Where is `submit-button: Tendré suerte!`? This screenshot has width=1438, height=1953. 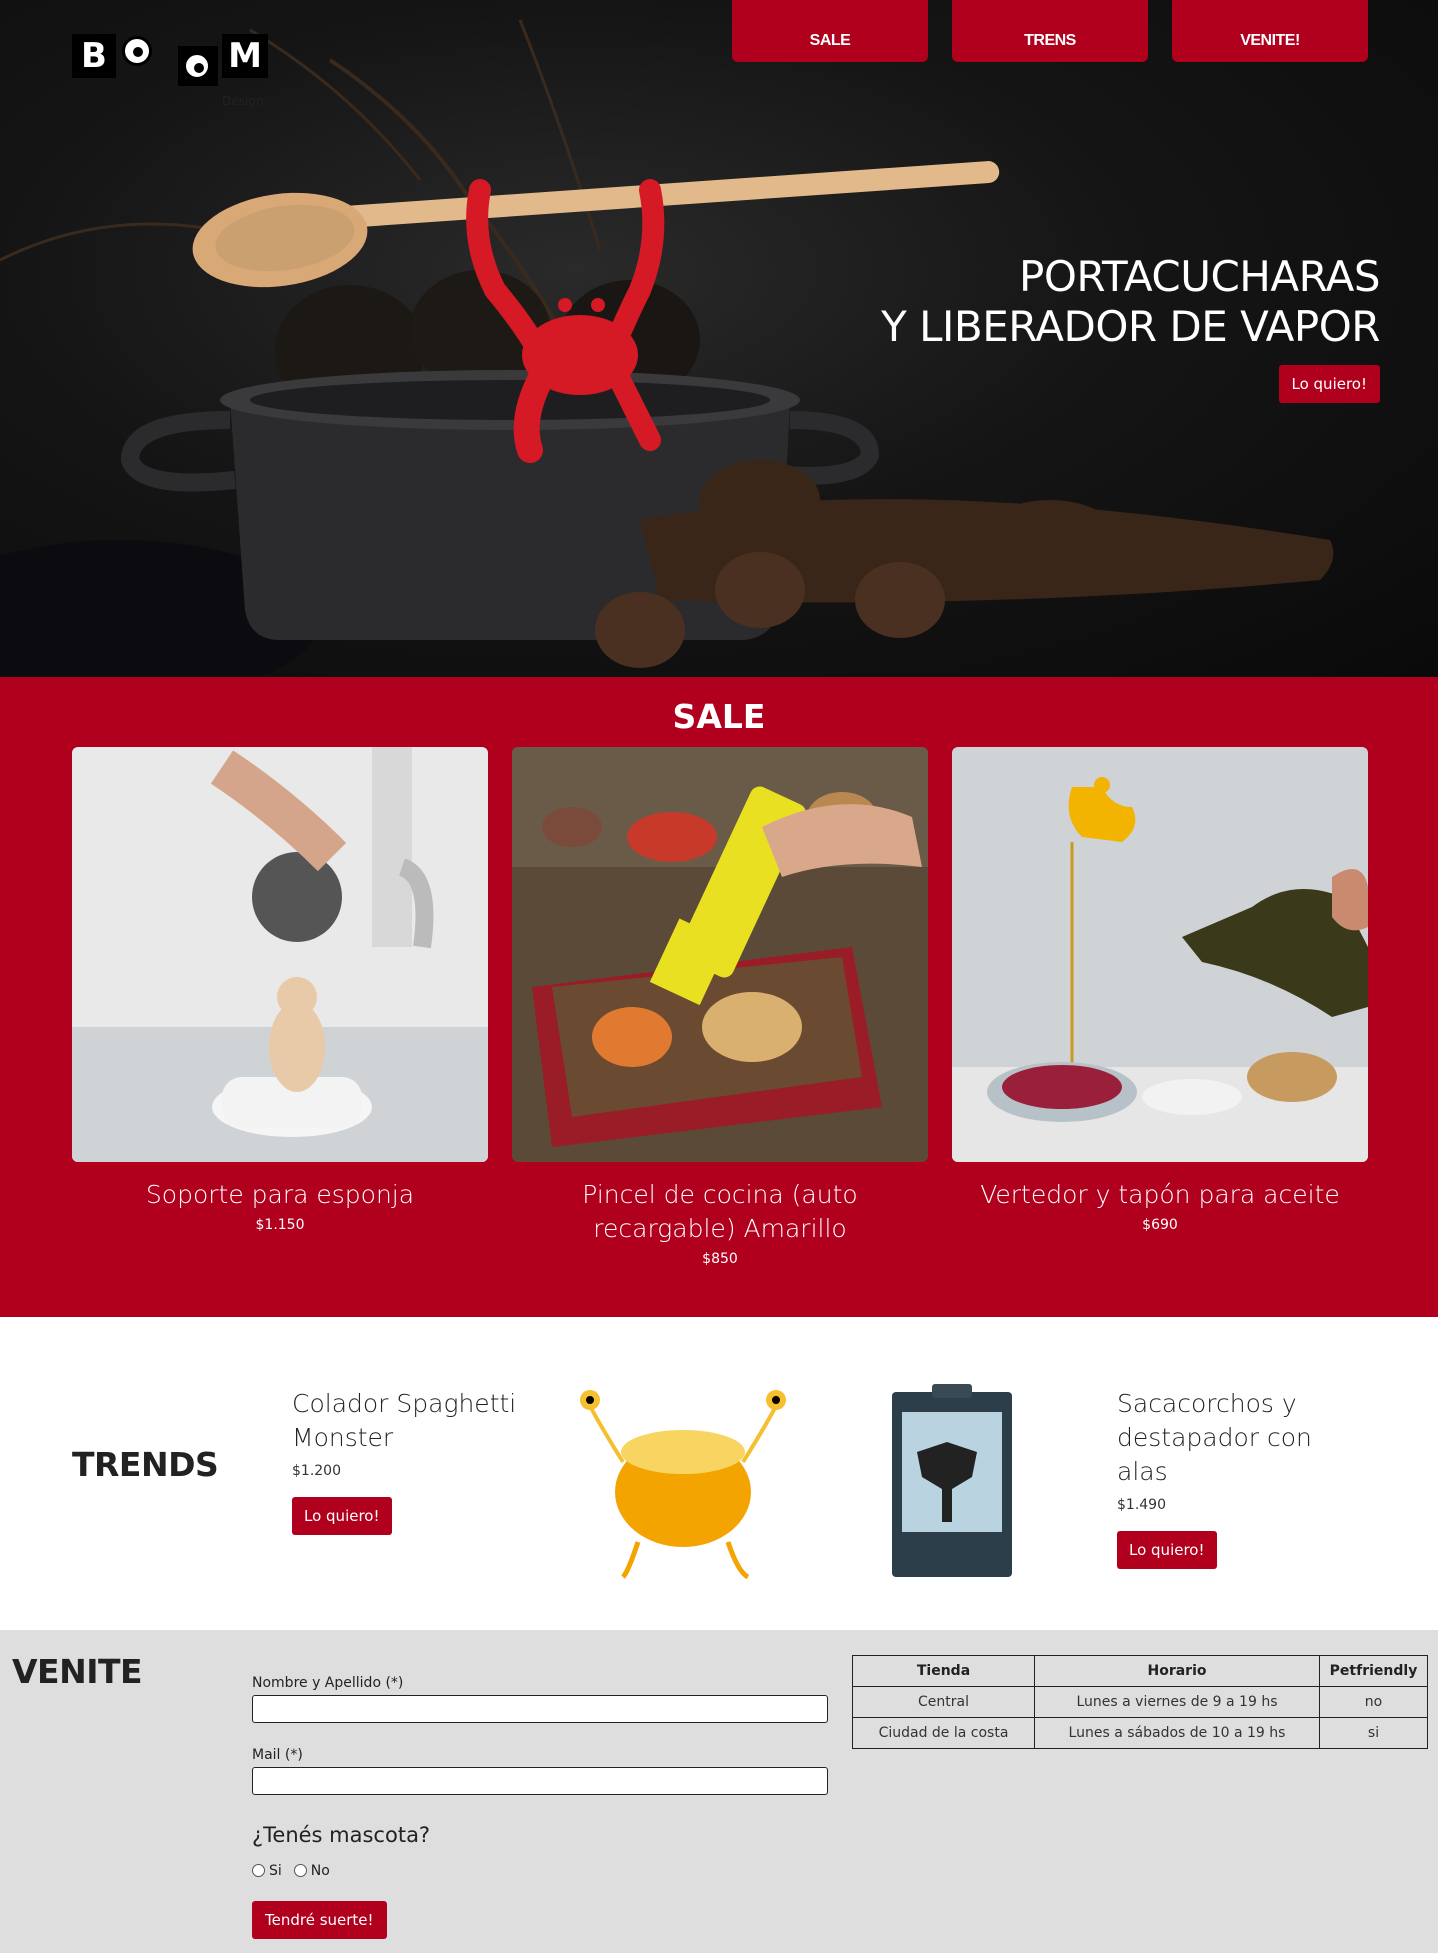 submit-button: Tendré suerte! is located at coordinates (319, 1920).